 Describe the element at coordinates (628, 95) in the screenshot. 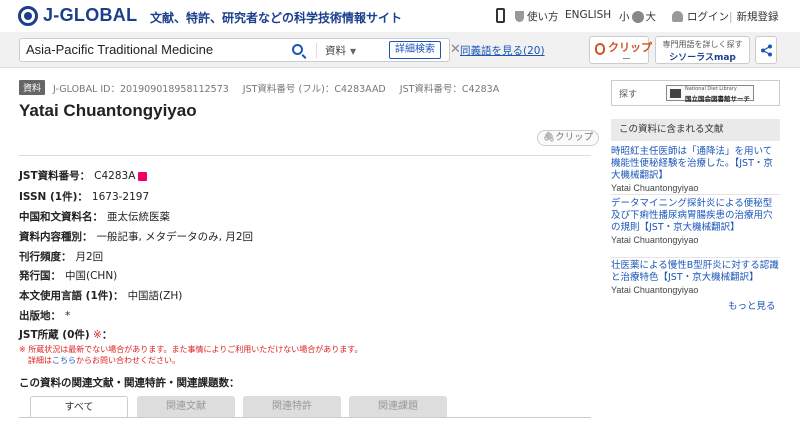

I see `ndl-label: 探す` at that location.